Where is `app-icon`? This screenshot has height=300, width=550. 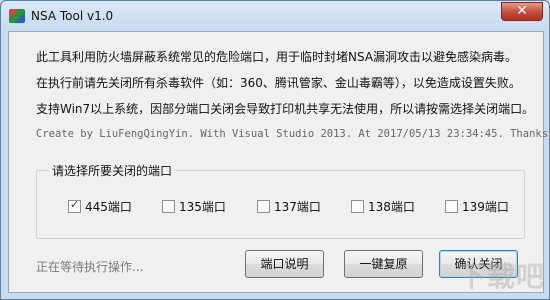 app-icon is located at coordinates (17, 16).